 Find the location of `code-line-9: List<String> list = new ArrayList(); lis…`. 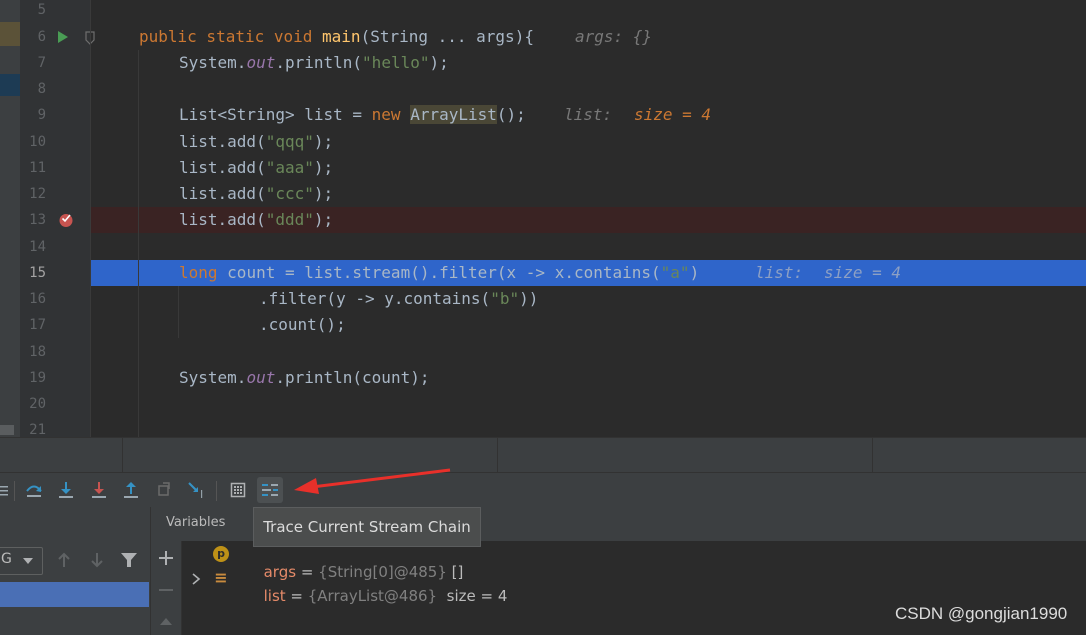

code-line-9: List<String> list = new ArrayList(); lis… is located at coordinates (588, 115).